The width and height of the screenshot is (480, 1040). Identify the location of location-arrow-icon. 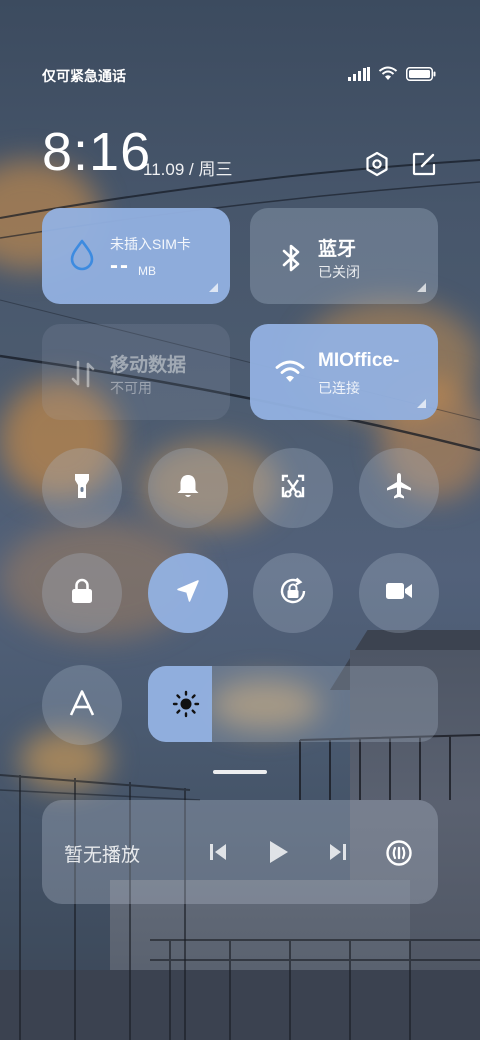
(188, 593).